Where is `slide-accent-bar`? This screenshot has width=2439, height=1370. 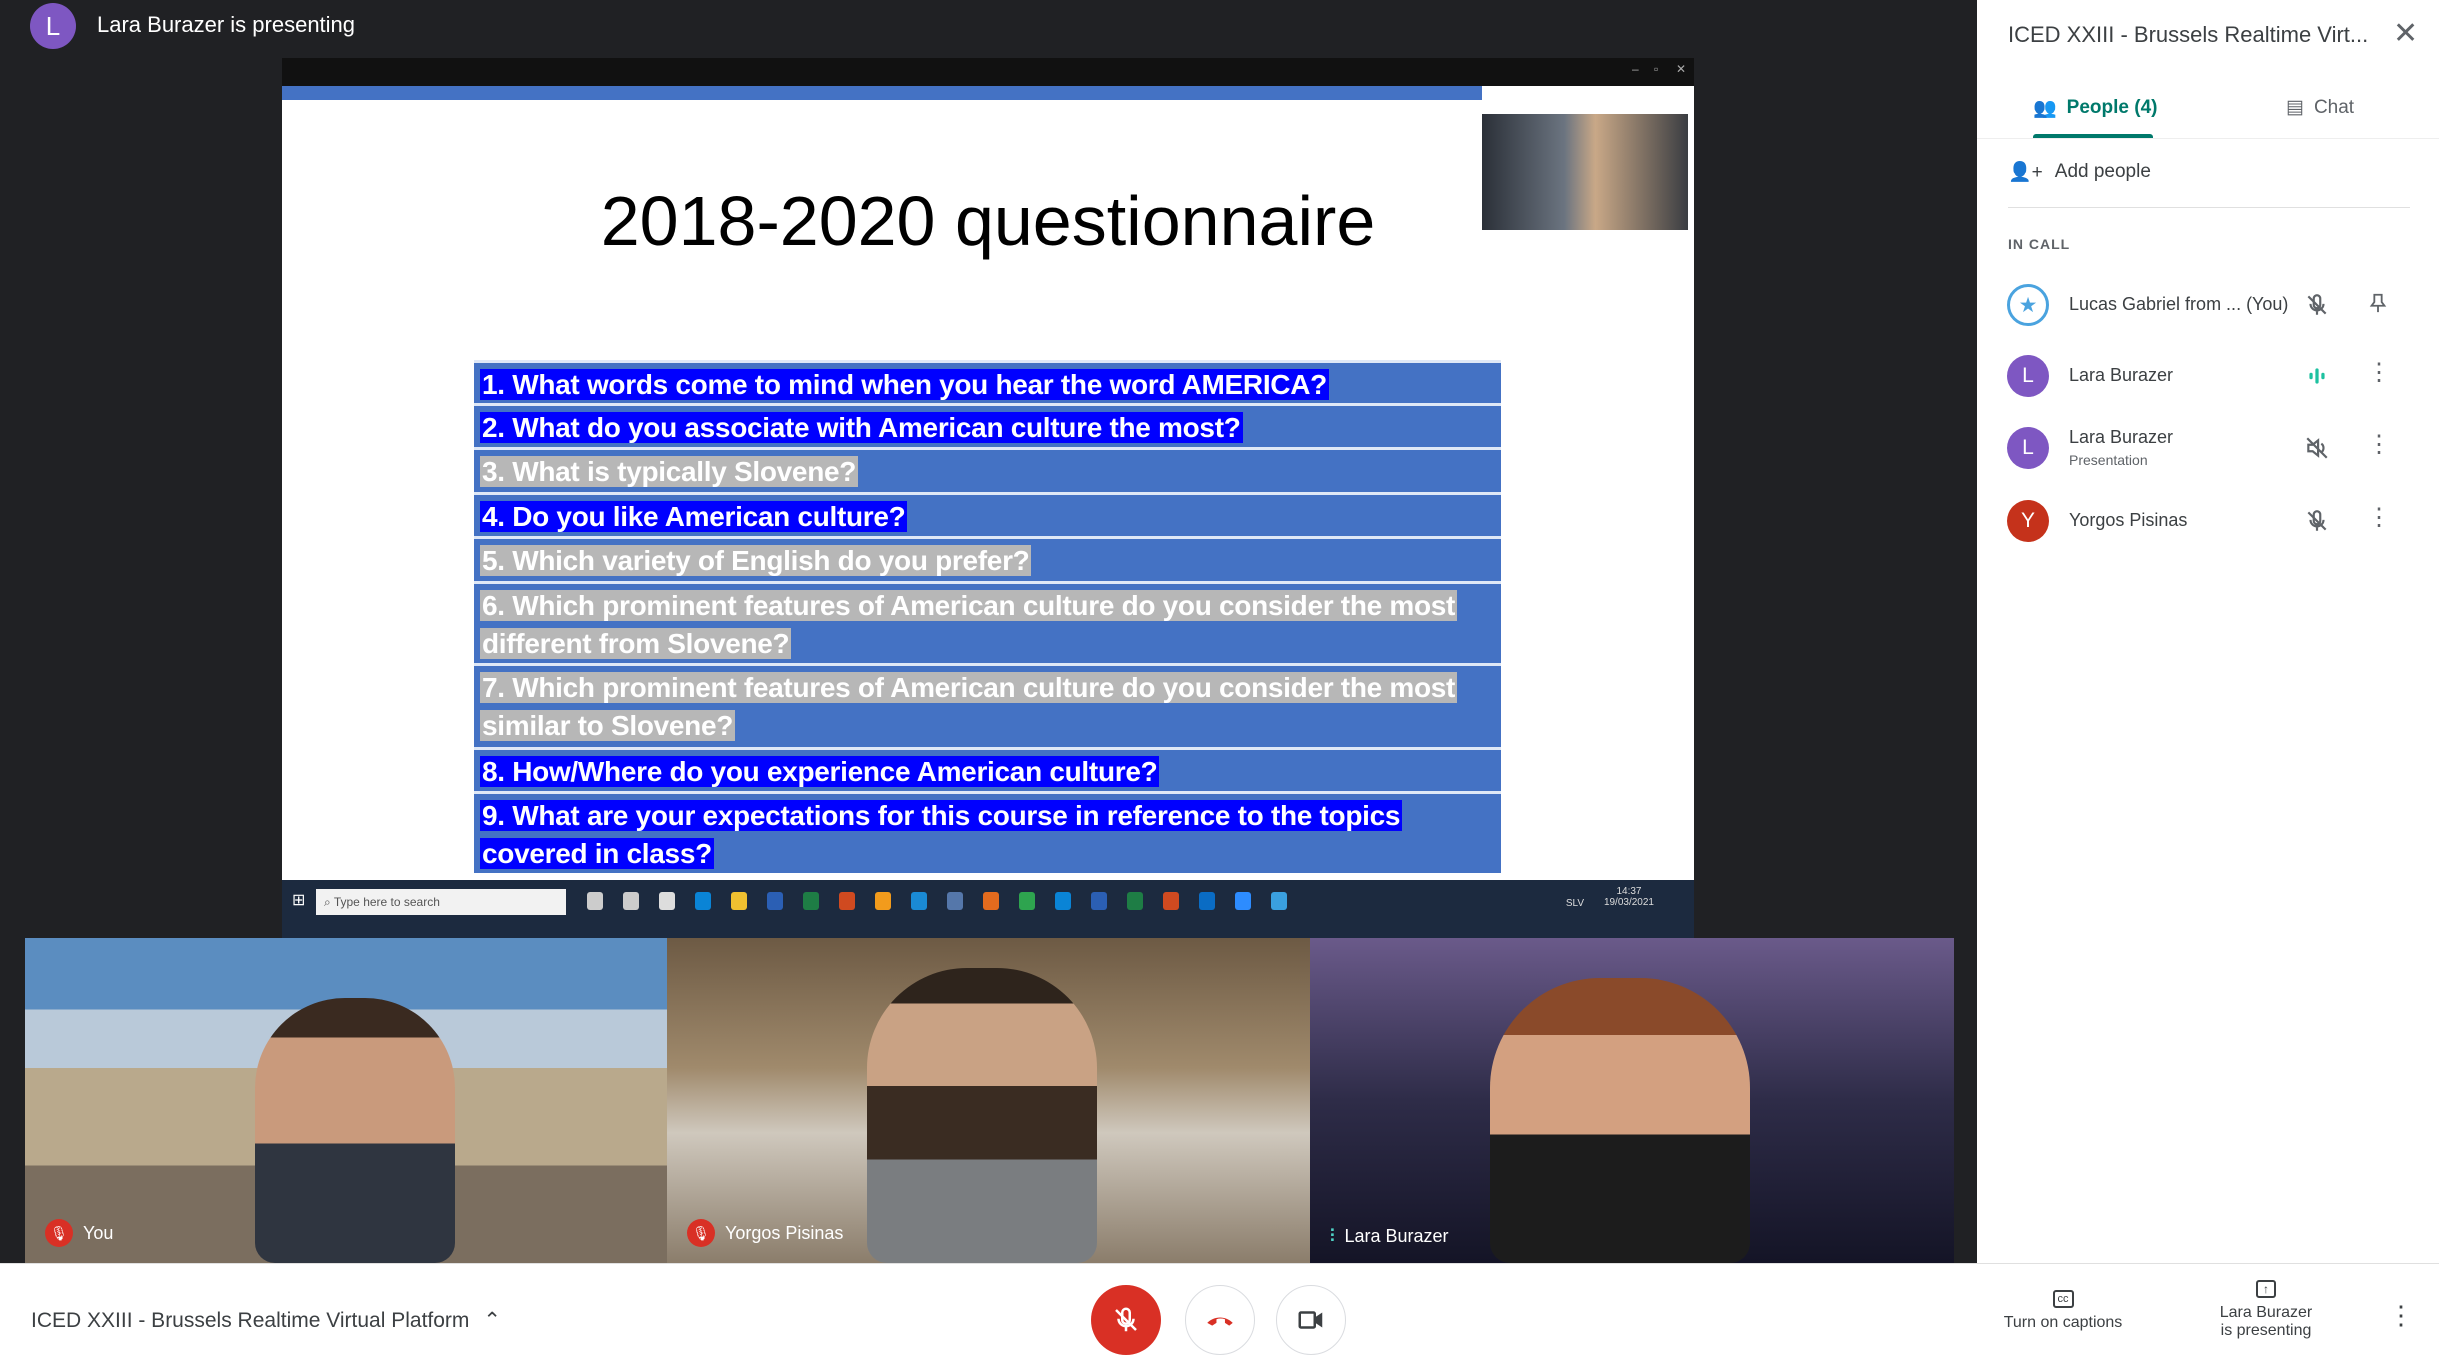
slide-accent-bar is located at coordinates (882, 93).